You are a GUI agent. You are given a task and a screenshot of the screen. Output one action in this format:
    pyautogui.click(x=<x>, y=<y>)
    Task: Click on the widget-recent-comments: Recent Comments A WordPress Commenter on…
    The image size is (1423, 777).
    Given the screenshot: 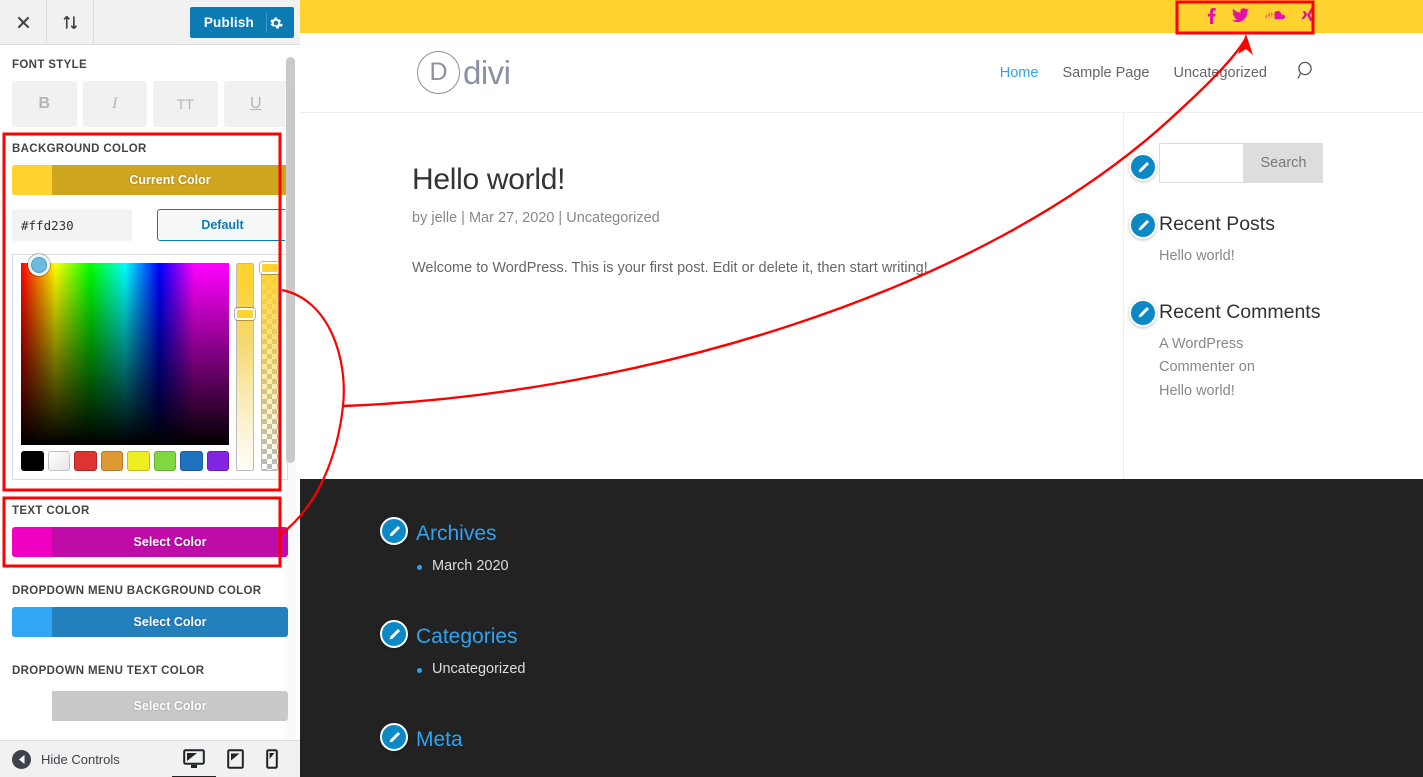 What is the action you would take?
    pyautogui.click(x=1273, y=351)
    